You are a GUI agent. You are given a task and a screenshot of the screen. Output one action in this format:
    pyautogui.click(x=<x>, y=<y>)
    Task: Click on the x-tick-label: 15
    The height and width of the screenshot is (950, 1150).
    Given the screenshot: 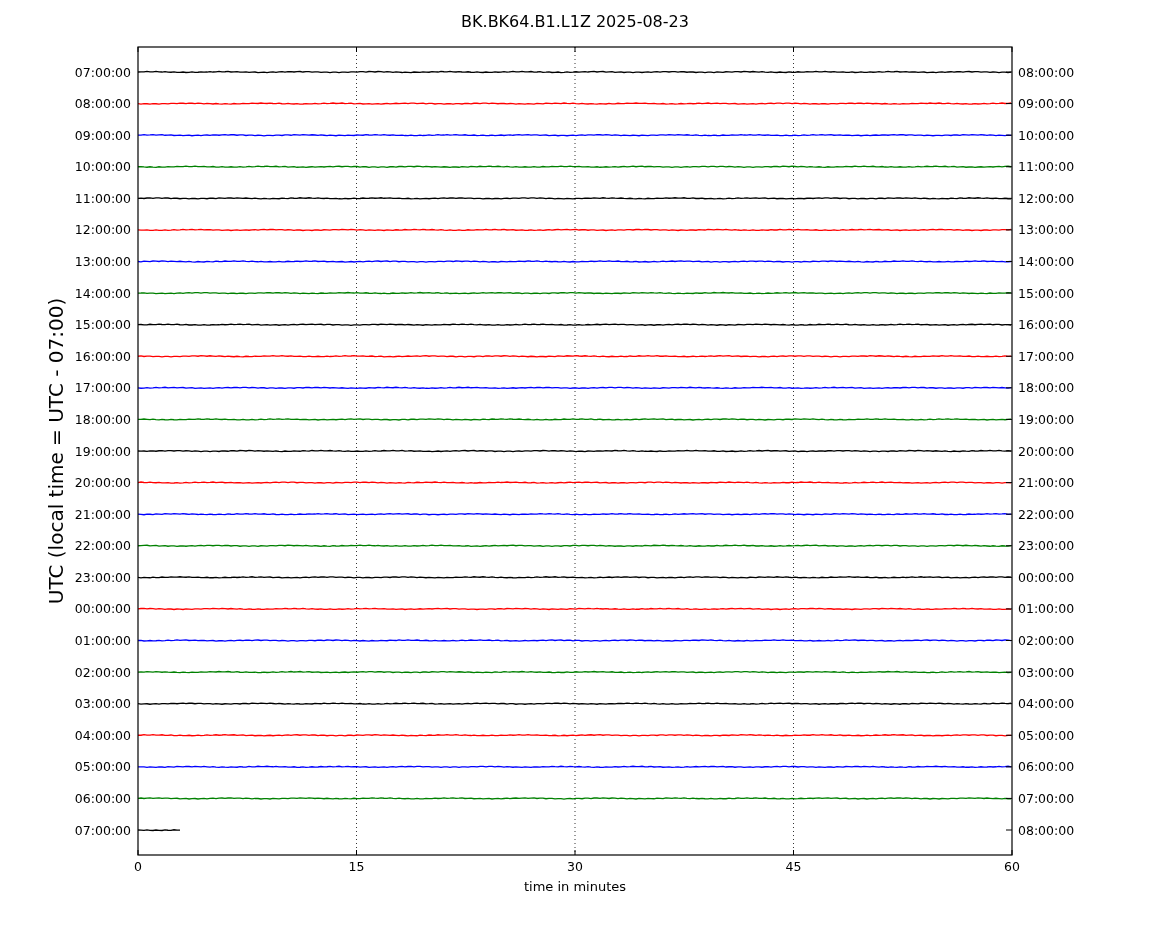 What is the action you would take?
    pyautogui.click(x=356, y=866)
    